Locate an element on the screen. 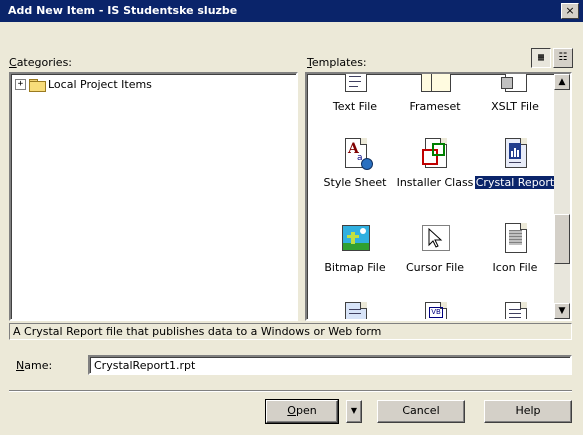 The width and height of the screenshot is (583, 435). template-label: Installer Class is located at coordinates (435, 182).